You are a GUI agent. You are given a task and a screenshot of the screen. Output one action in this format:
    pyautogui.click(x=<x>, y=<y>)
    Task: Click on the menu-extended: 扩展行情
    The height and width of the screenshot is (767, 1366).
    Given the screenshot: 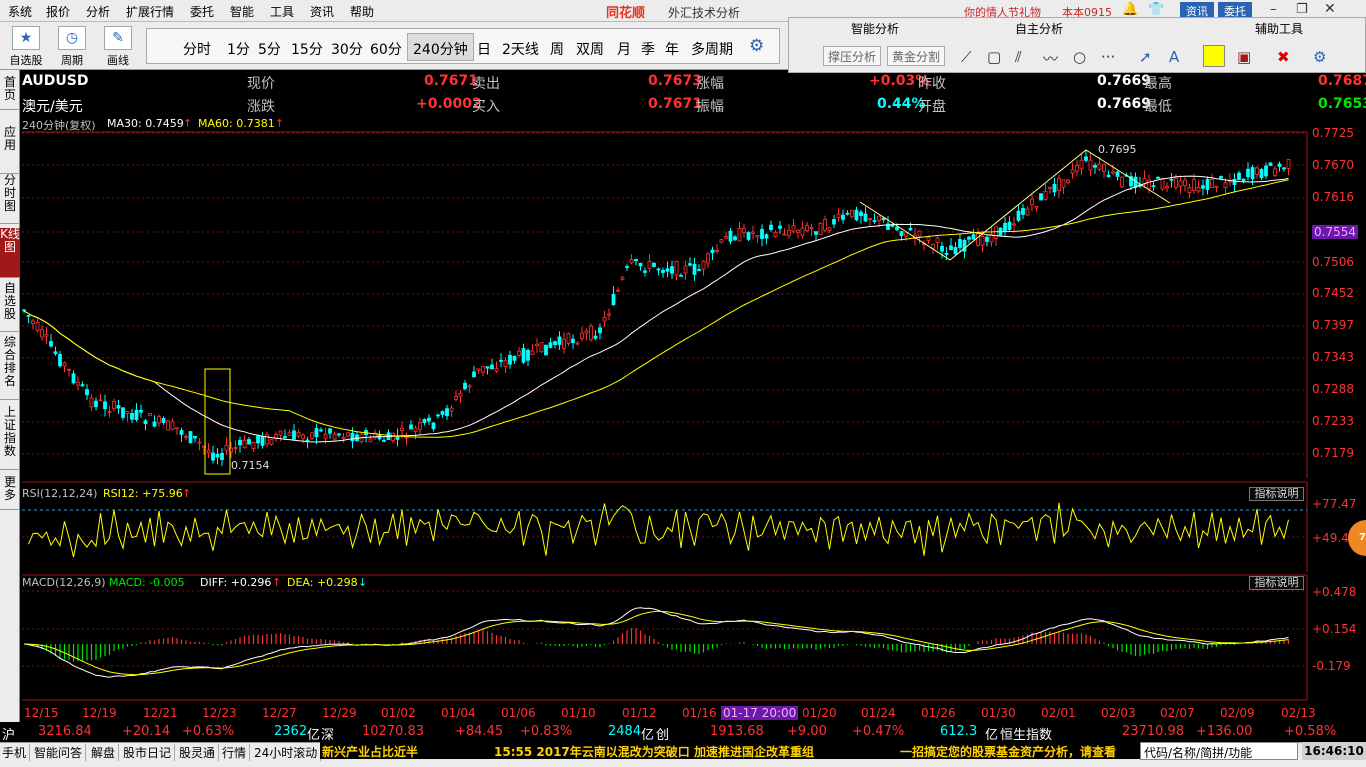 What is the action you would take?
    pyautogui.click(x=150, y=11)
    